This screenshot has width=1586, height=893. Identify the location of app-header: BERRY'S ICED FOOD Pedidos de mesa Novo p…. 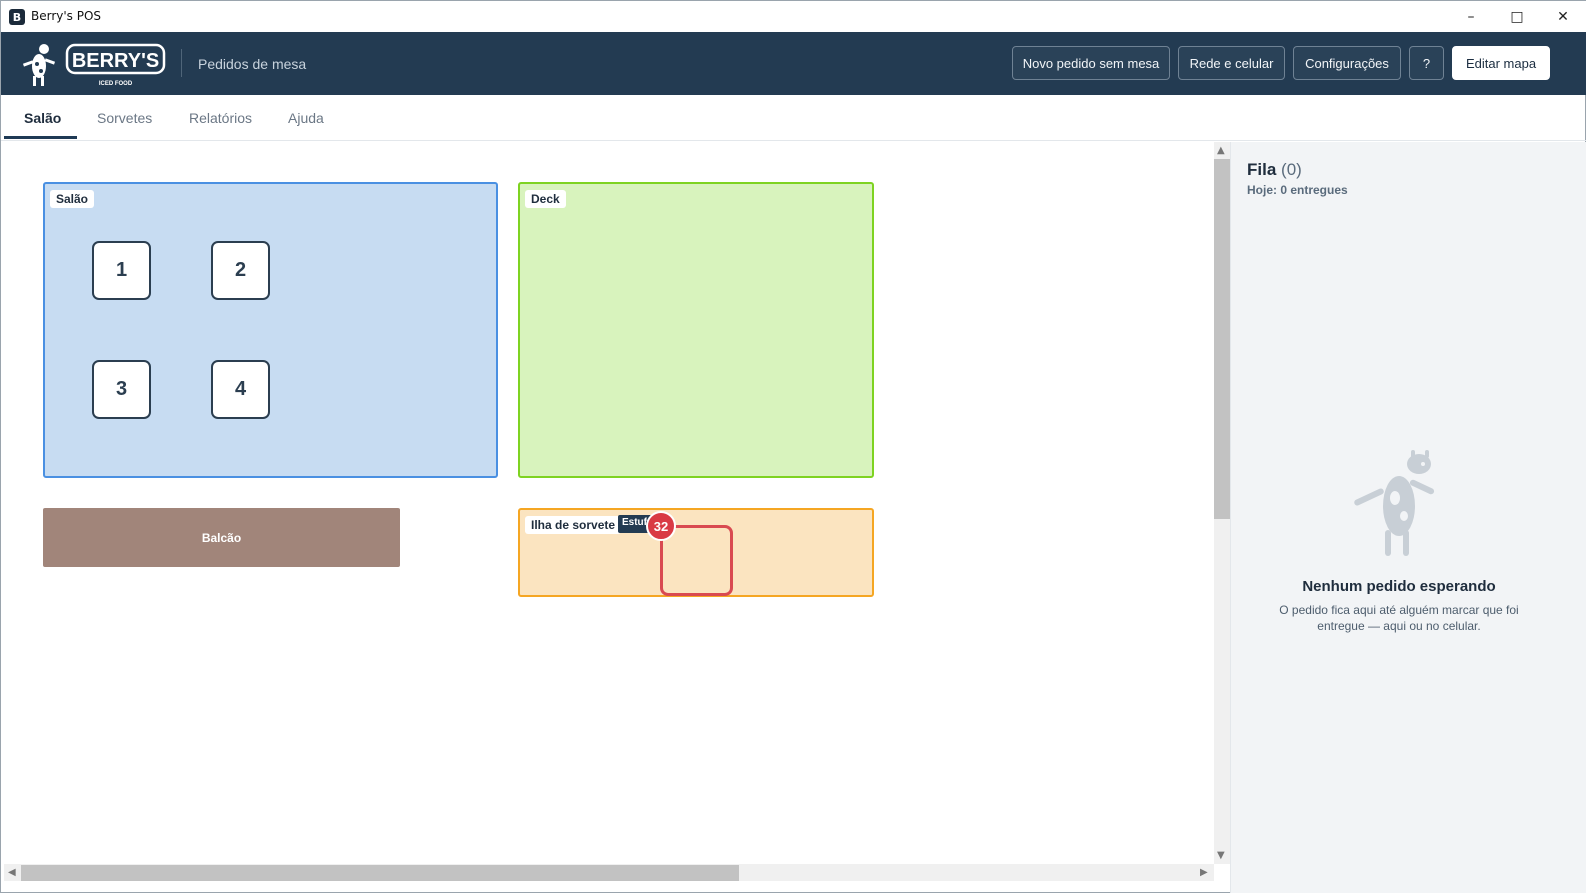
(793, 63).